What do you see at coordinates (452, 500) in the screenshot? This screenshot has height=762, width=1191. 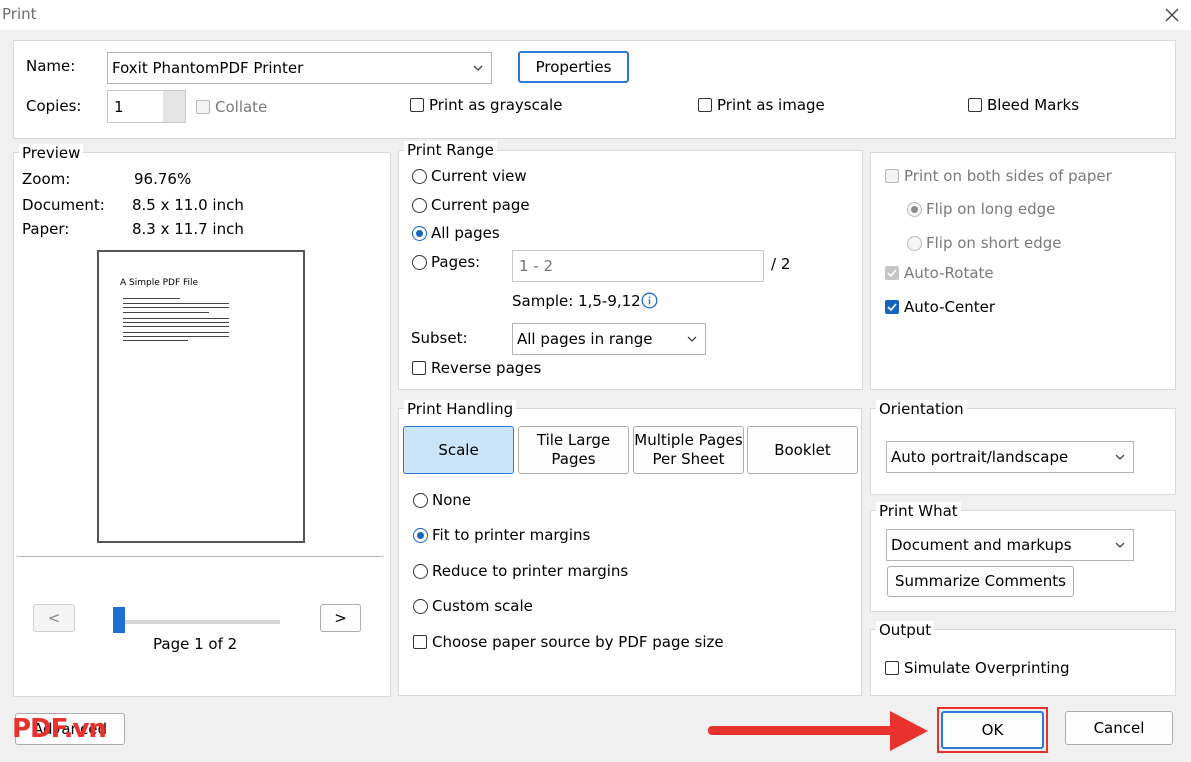 I see `scale-none-label: None` at bounding box center [452, 500].